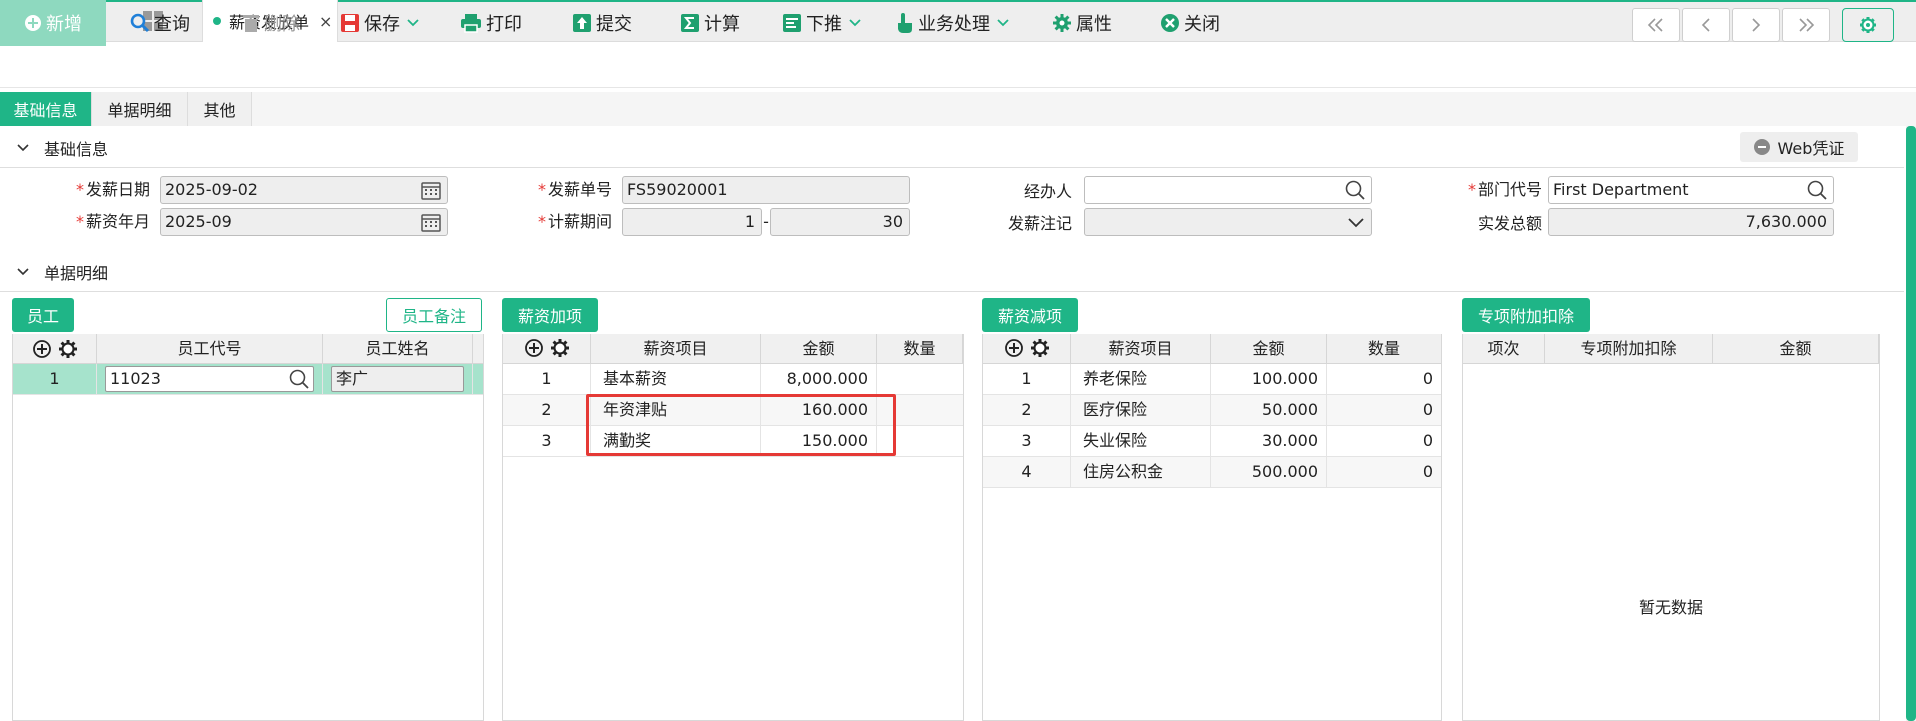  What do you see at coordinates (550, 315) in the screenshot?
I see `additions-button: 薪资加项` at bounding box center [550, 315].